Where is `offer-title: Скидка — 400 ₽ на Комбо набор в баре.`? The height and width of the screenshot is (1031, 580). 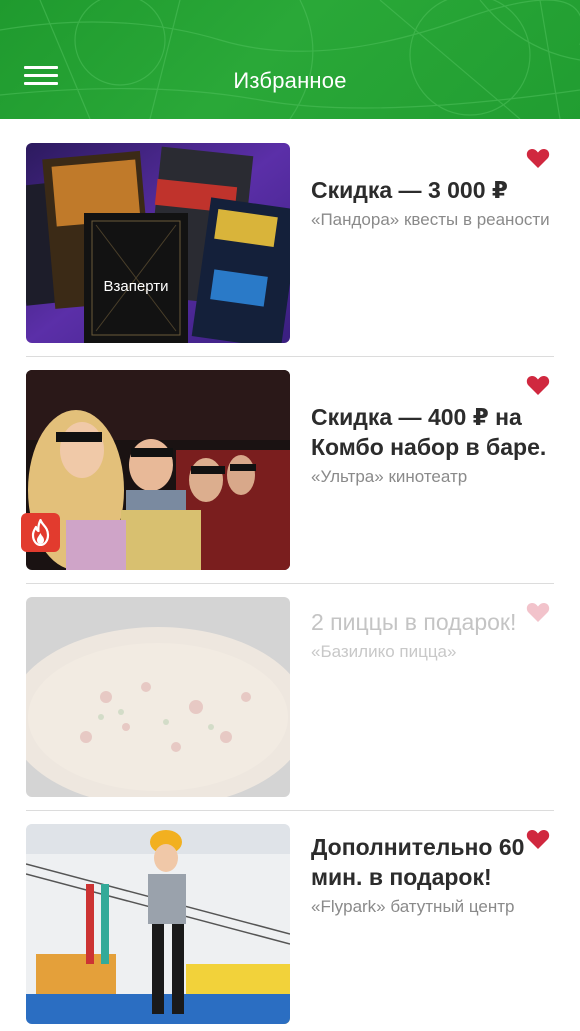
offer-title: Скидка — 400 ₽ на Комбо набор в баре. is located at coordinates (429, 432).